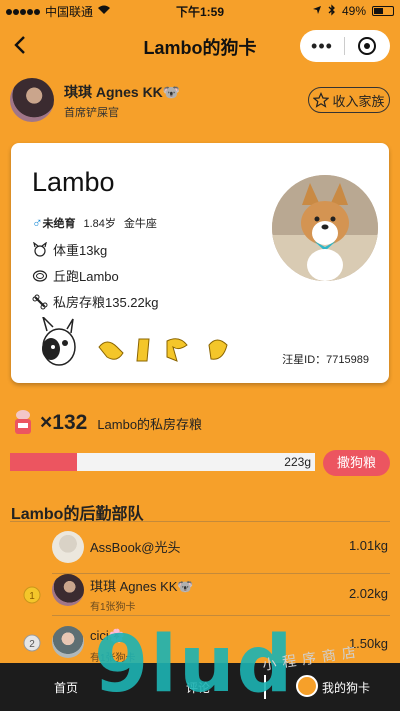  What do you see at coordinates (162, 462) in the screenshot?
I see `food-progress-bar: 223g` at bounding box center [162, 462].